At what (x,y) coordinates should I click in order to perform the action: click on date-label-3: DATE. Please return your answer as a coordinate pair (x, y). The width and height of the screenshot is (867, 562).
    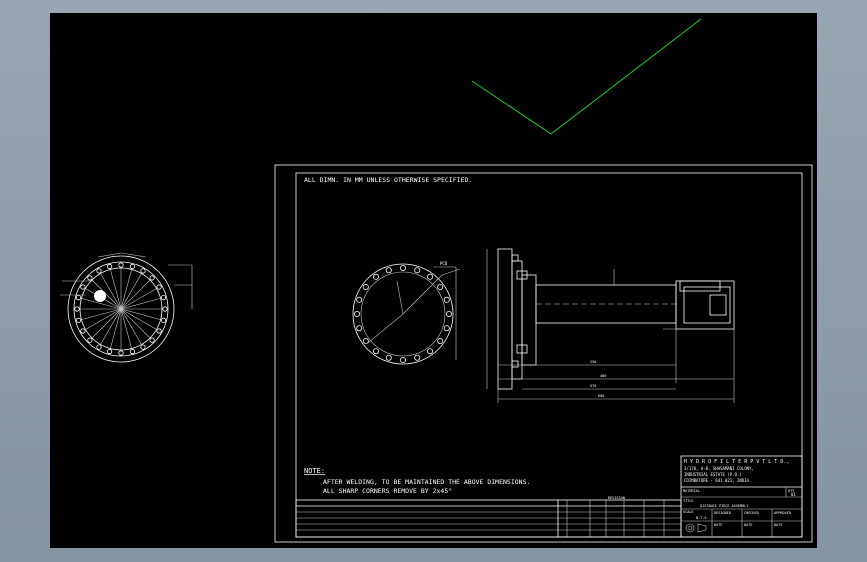
    Looking at the image, I should click on (778, 525).